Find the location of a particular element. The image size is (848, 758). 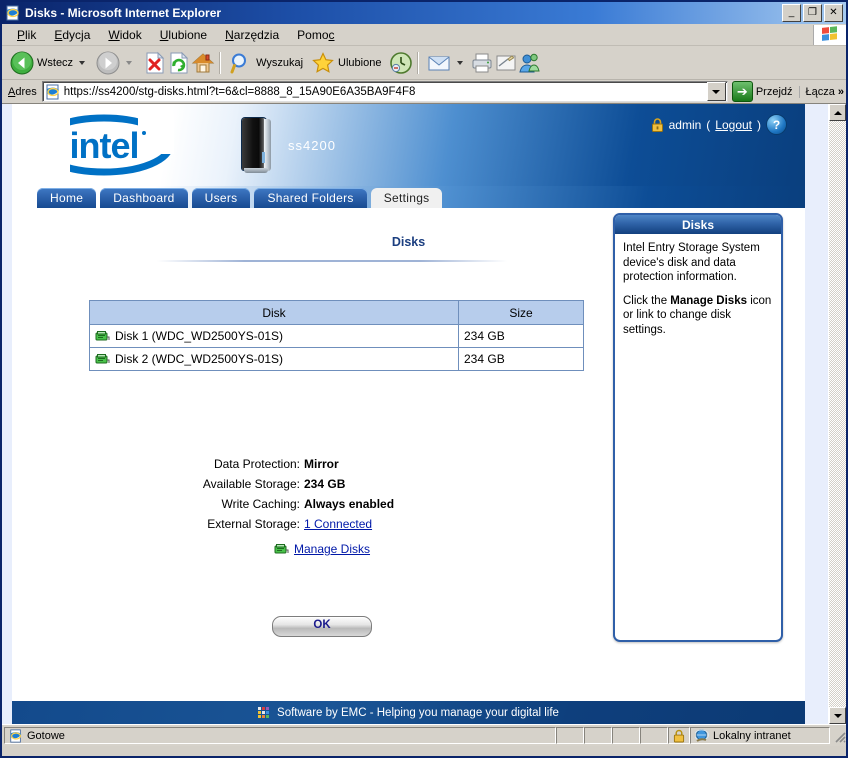

menu-mnemonic: c is located at coordinates (331, 34).